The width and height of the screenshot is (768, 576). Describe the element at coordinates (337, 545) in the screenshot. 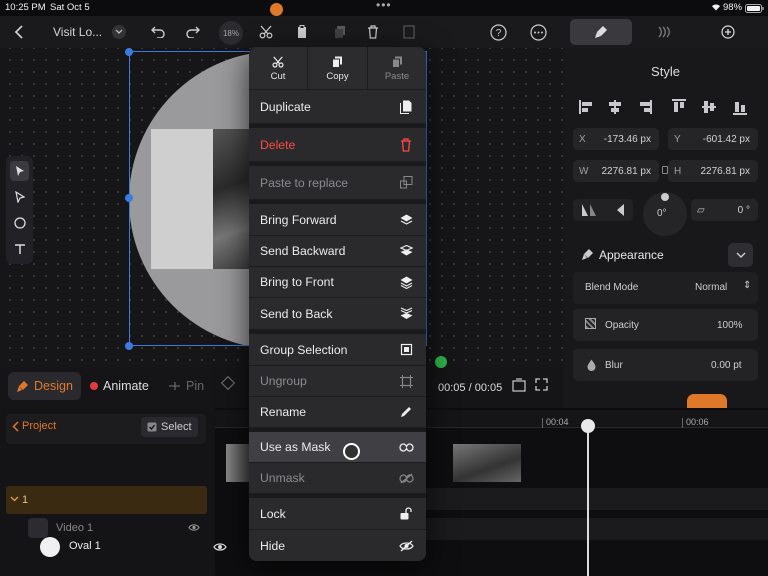

I see `menu-item-hide: Hide` at that location.